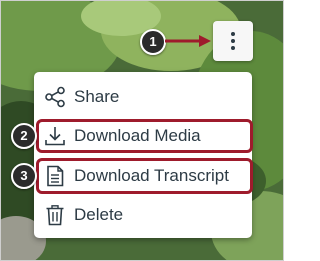  I want to click on menu-item-share: Share, so click(143, 97).